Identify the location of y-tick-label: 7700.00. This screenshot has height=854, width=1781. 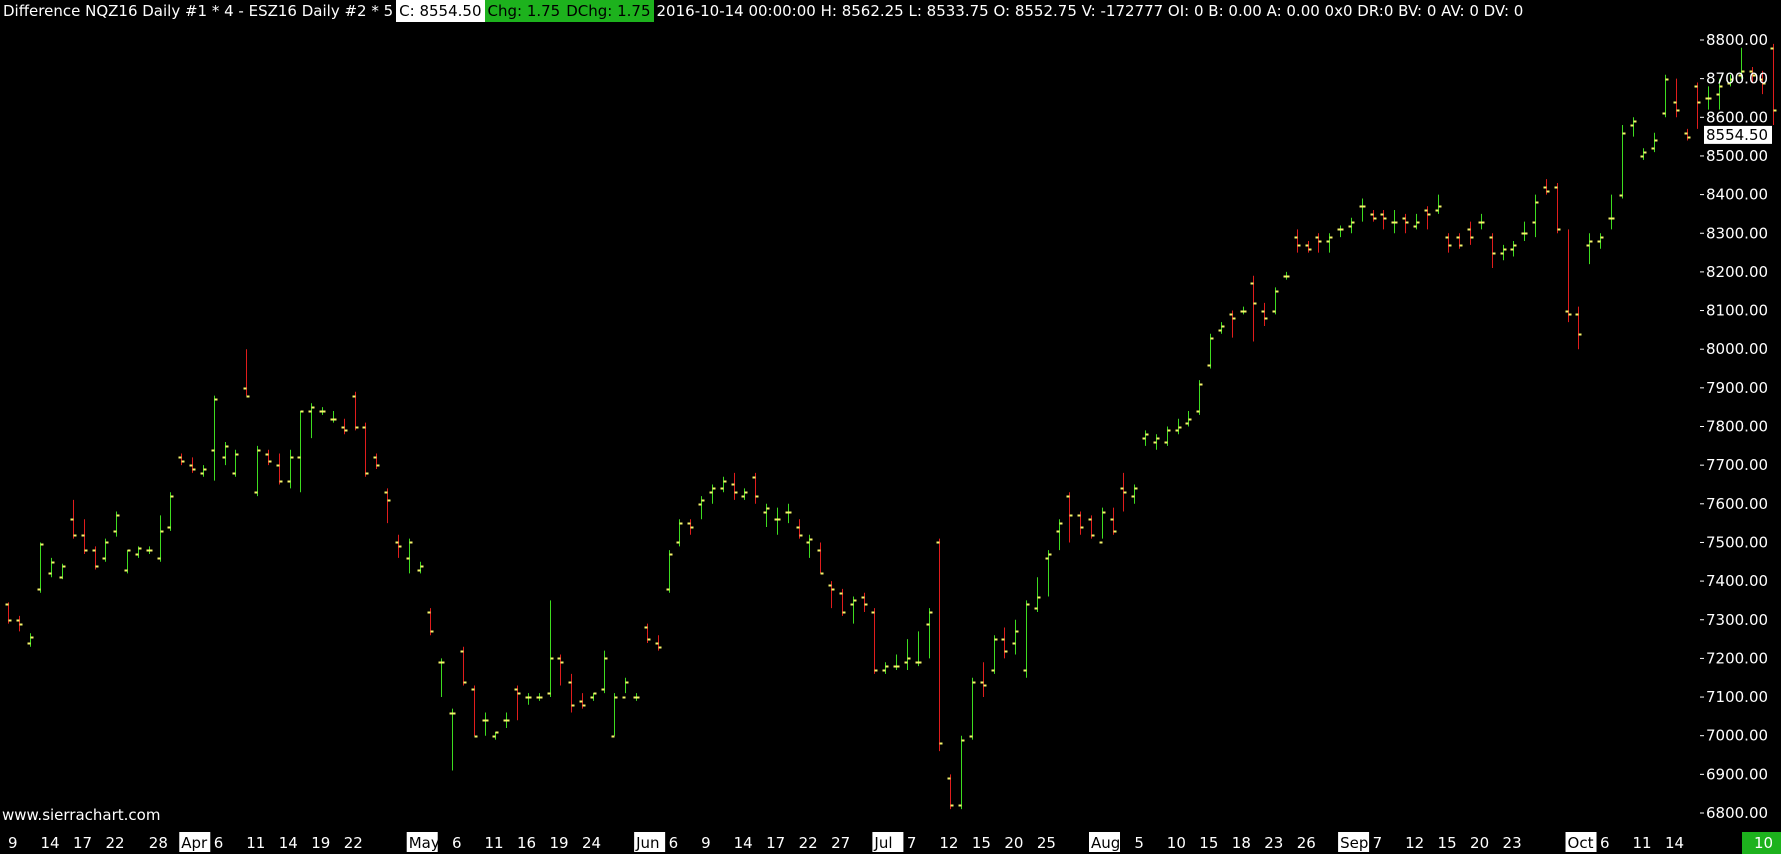
(1737, 465).